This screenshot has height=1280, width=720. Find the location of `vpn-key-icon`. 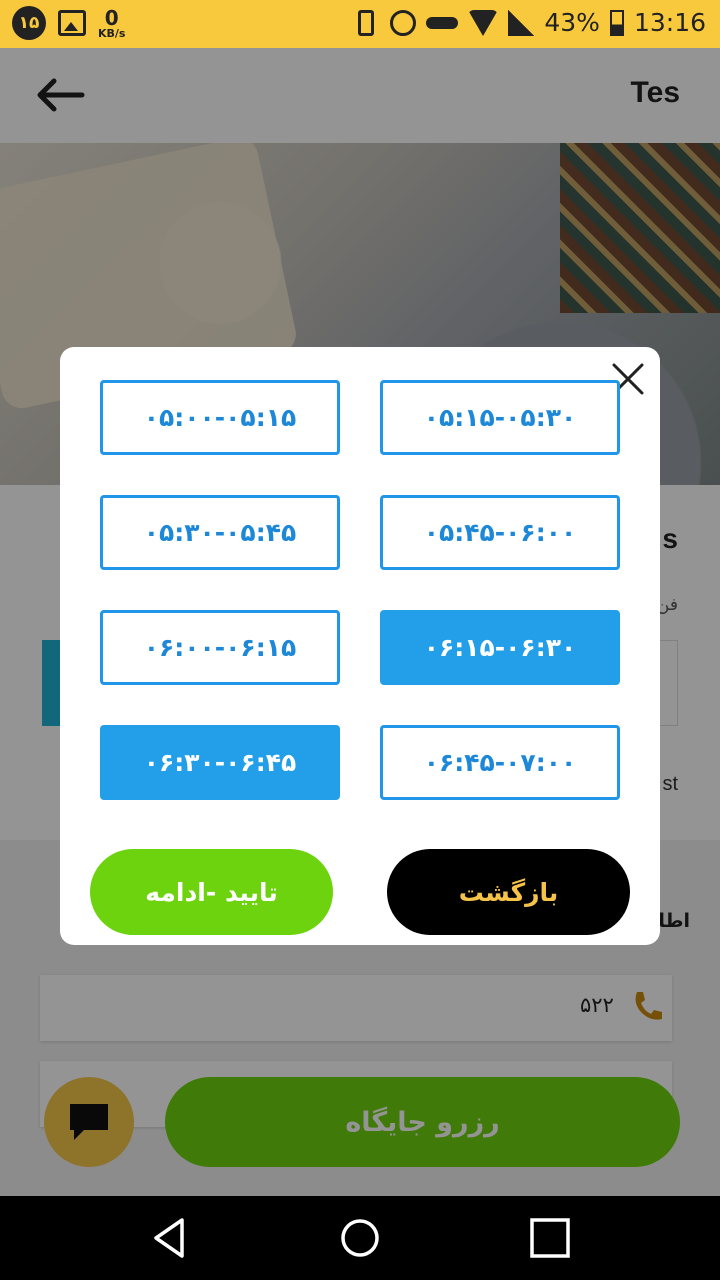

vpn-key-icon is located at coordinates (442, 22).